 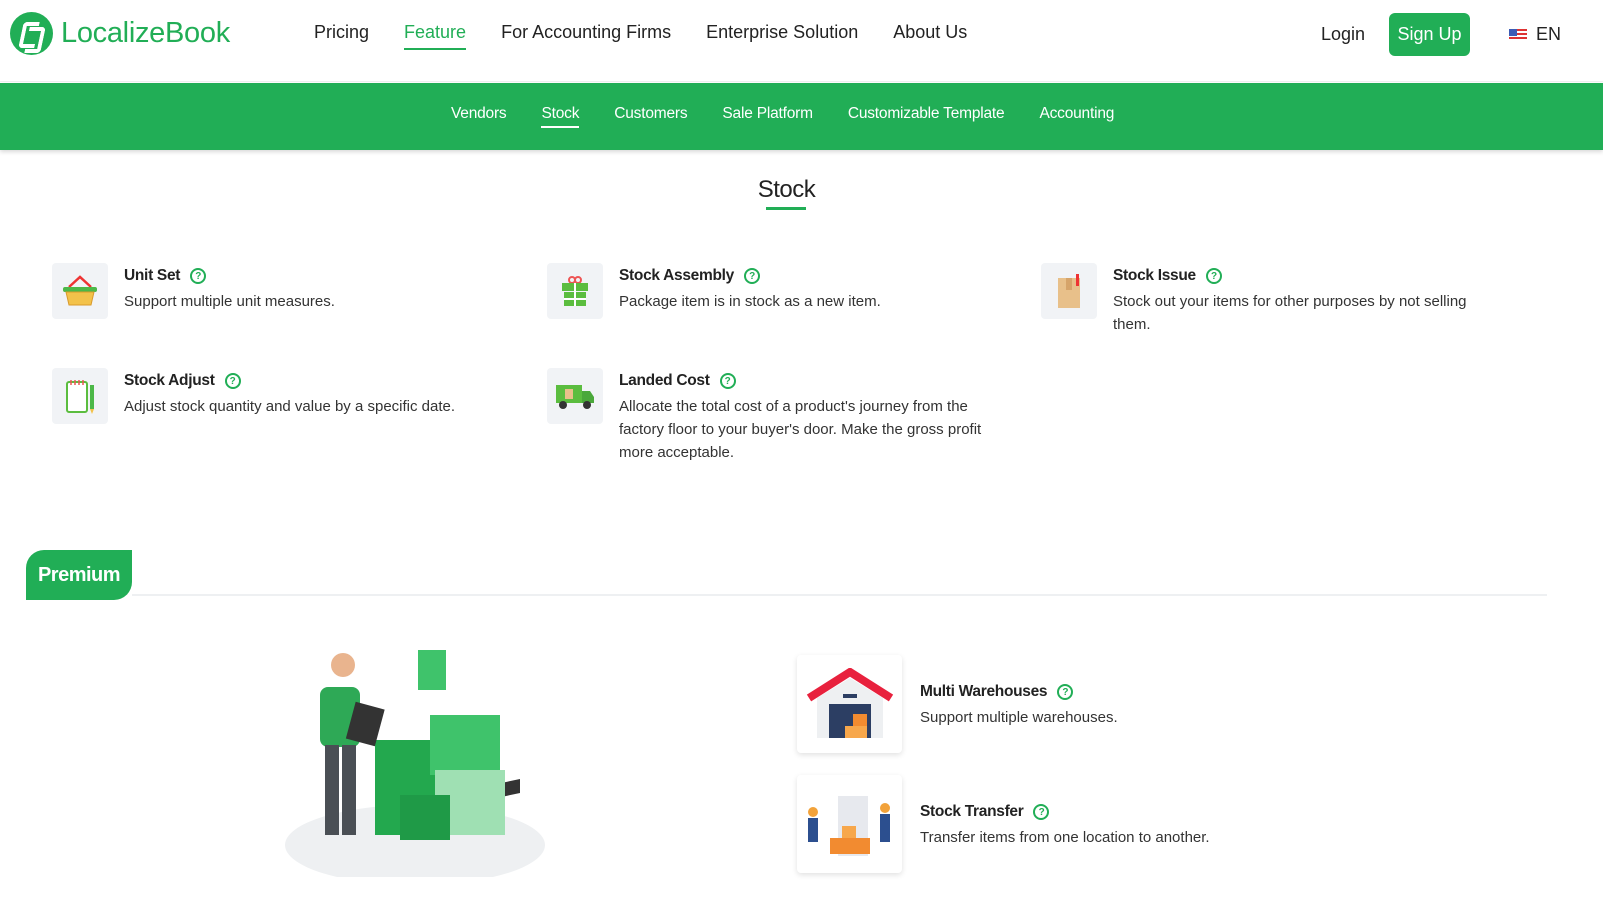 I want to click on language-selector: EN, so click(x=1535, y=34).